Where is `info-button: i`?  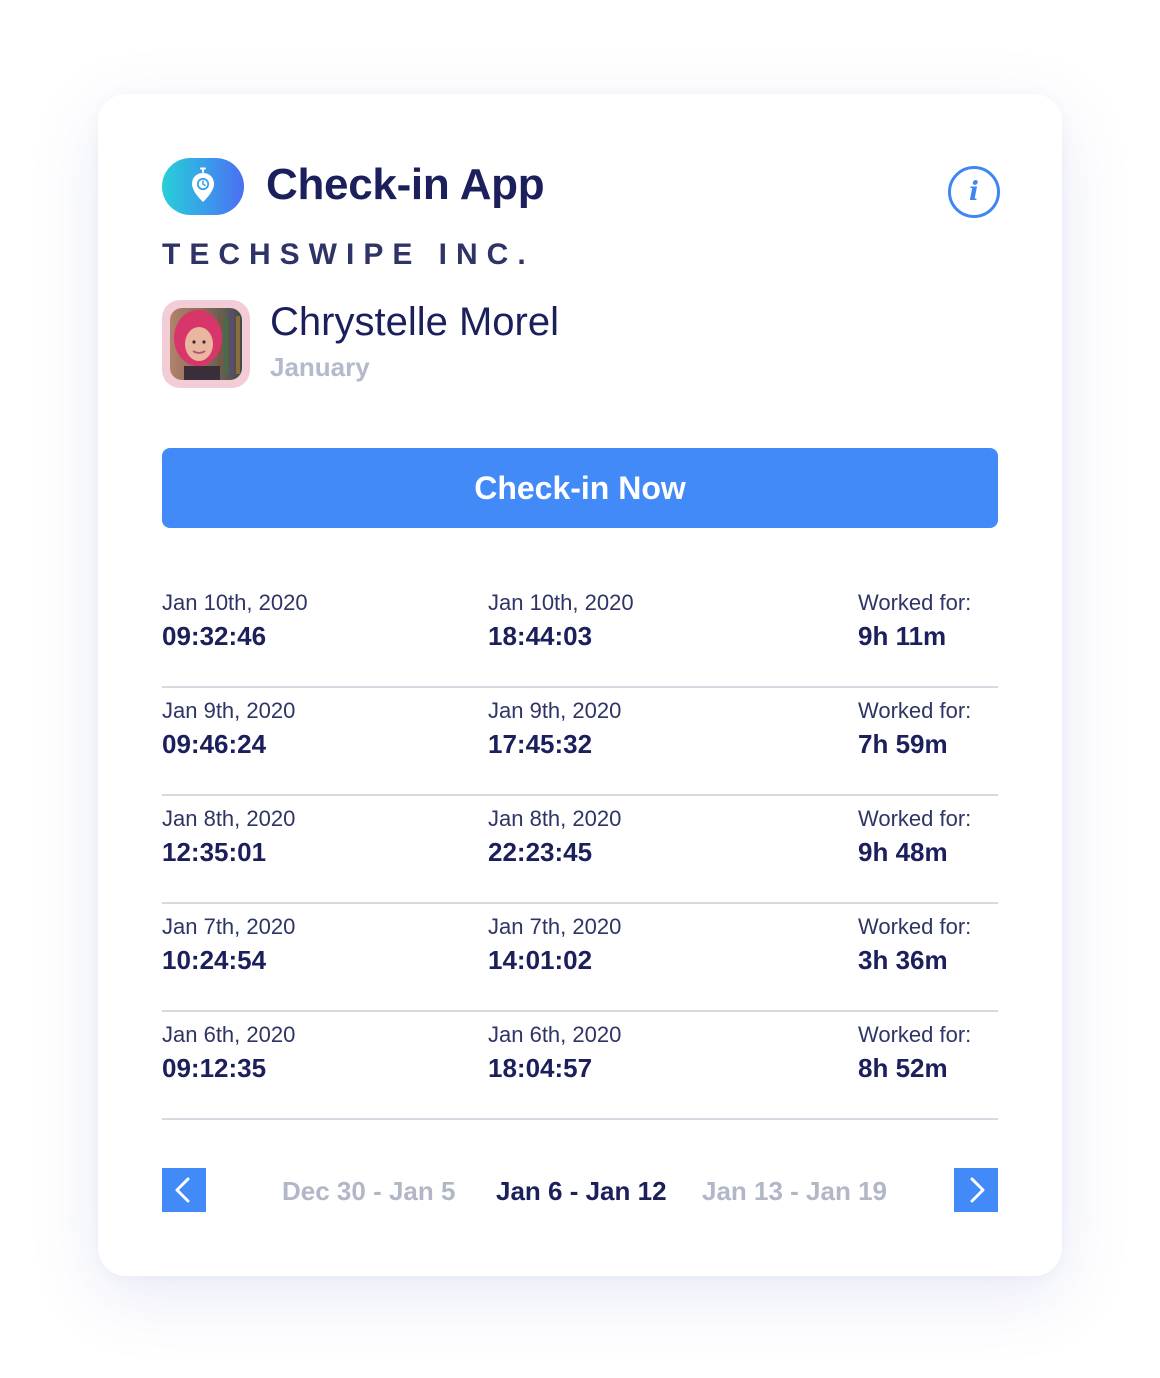
info-button: i is located at coordinates (974, 192).